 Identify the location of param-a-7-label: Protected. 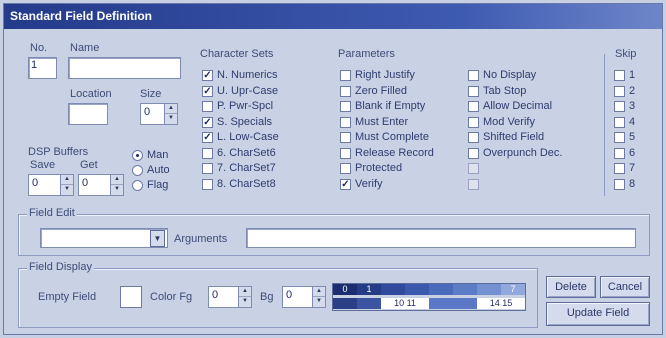
(379, 168).